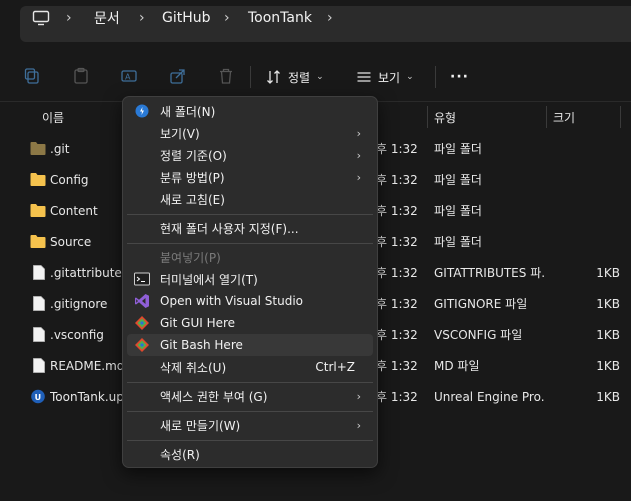  What do you see at coordinates (561, 117) in the screenshot?
I see `column-header-size: 크기` at bounding box center [561, 117].